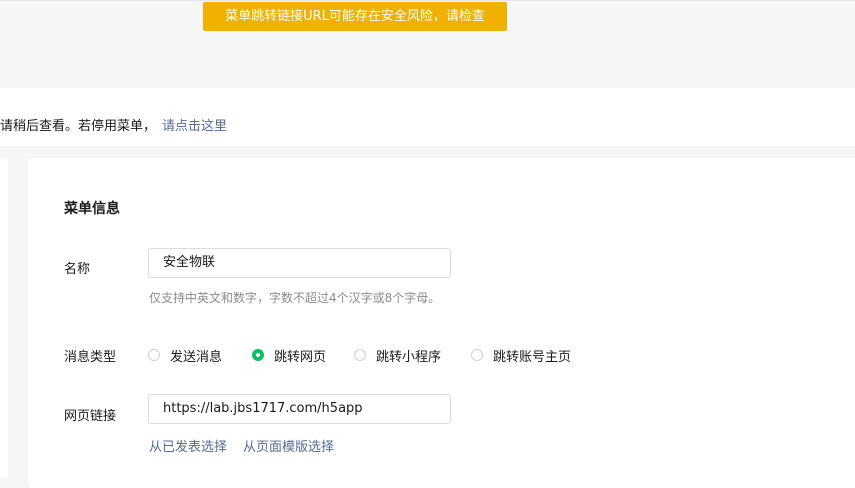 Image resolution: width=855 pixels, height=488 pixels. Describe the element at coordinates (77, 269) in the screenshot. I see `name-label: 名称` at that location.